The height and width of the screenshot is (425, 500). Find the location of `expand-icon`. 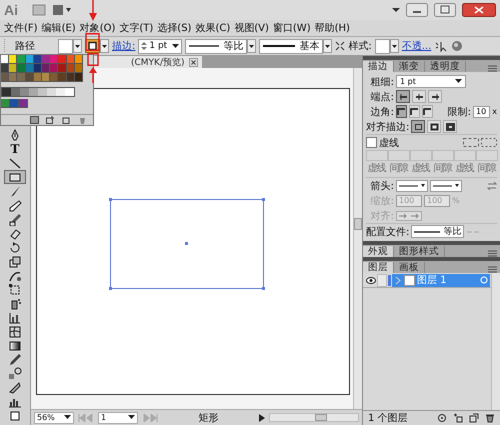

expand-icon is located at coordinates (340, 46).